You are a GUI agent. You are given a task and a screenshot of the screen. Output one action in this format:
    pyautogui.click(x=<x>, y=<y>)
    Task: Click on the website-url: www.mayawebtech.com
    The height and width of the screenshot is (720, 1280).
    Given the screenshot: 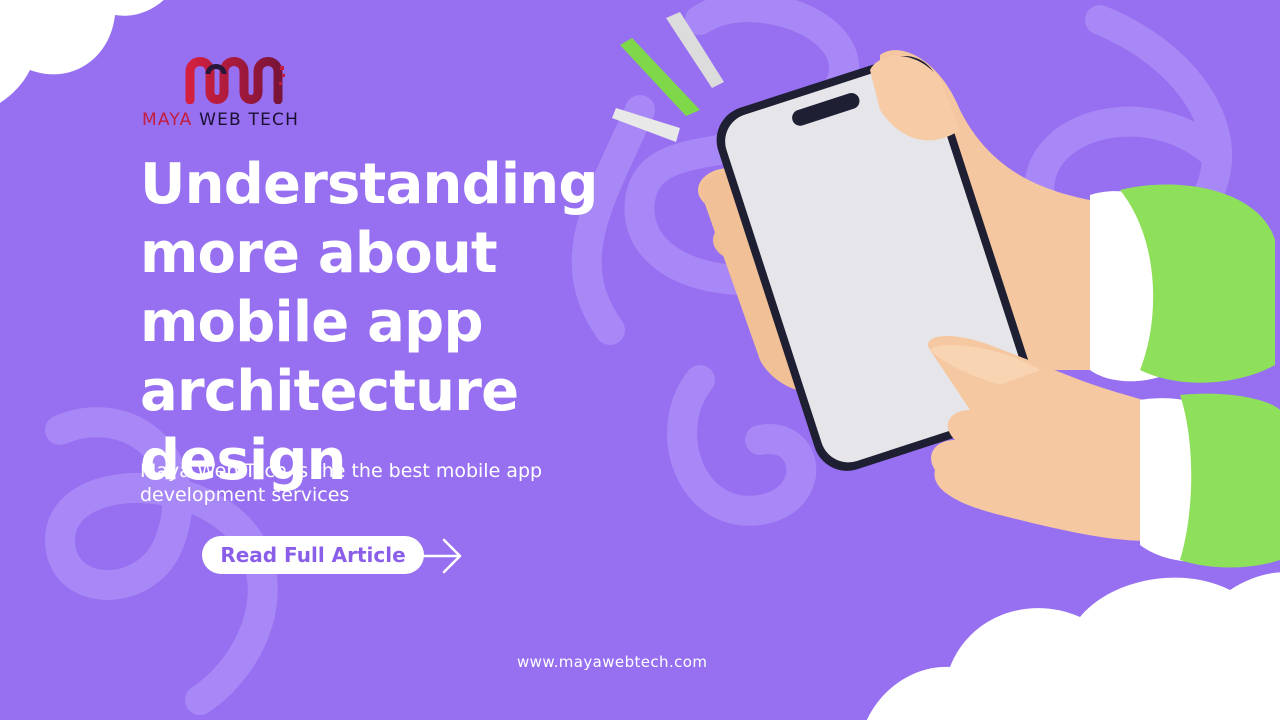 What is the action you would take?
    pyautogui.click(x=612, y=661)
    